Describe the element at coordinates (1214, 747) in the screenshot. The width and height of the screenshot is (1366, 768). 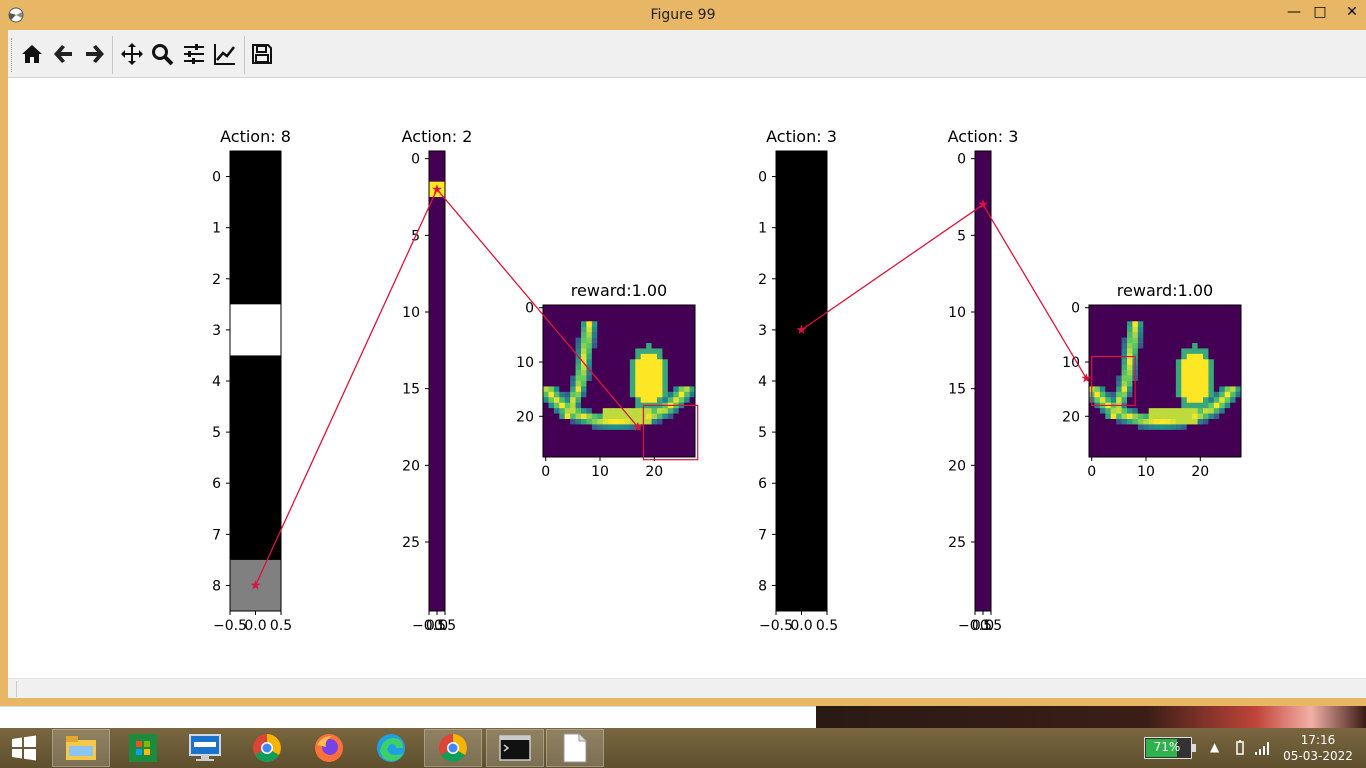
I see `show-hidden-icons-chevron-up-icon: ▲` at that location.